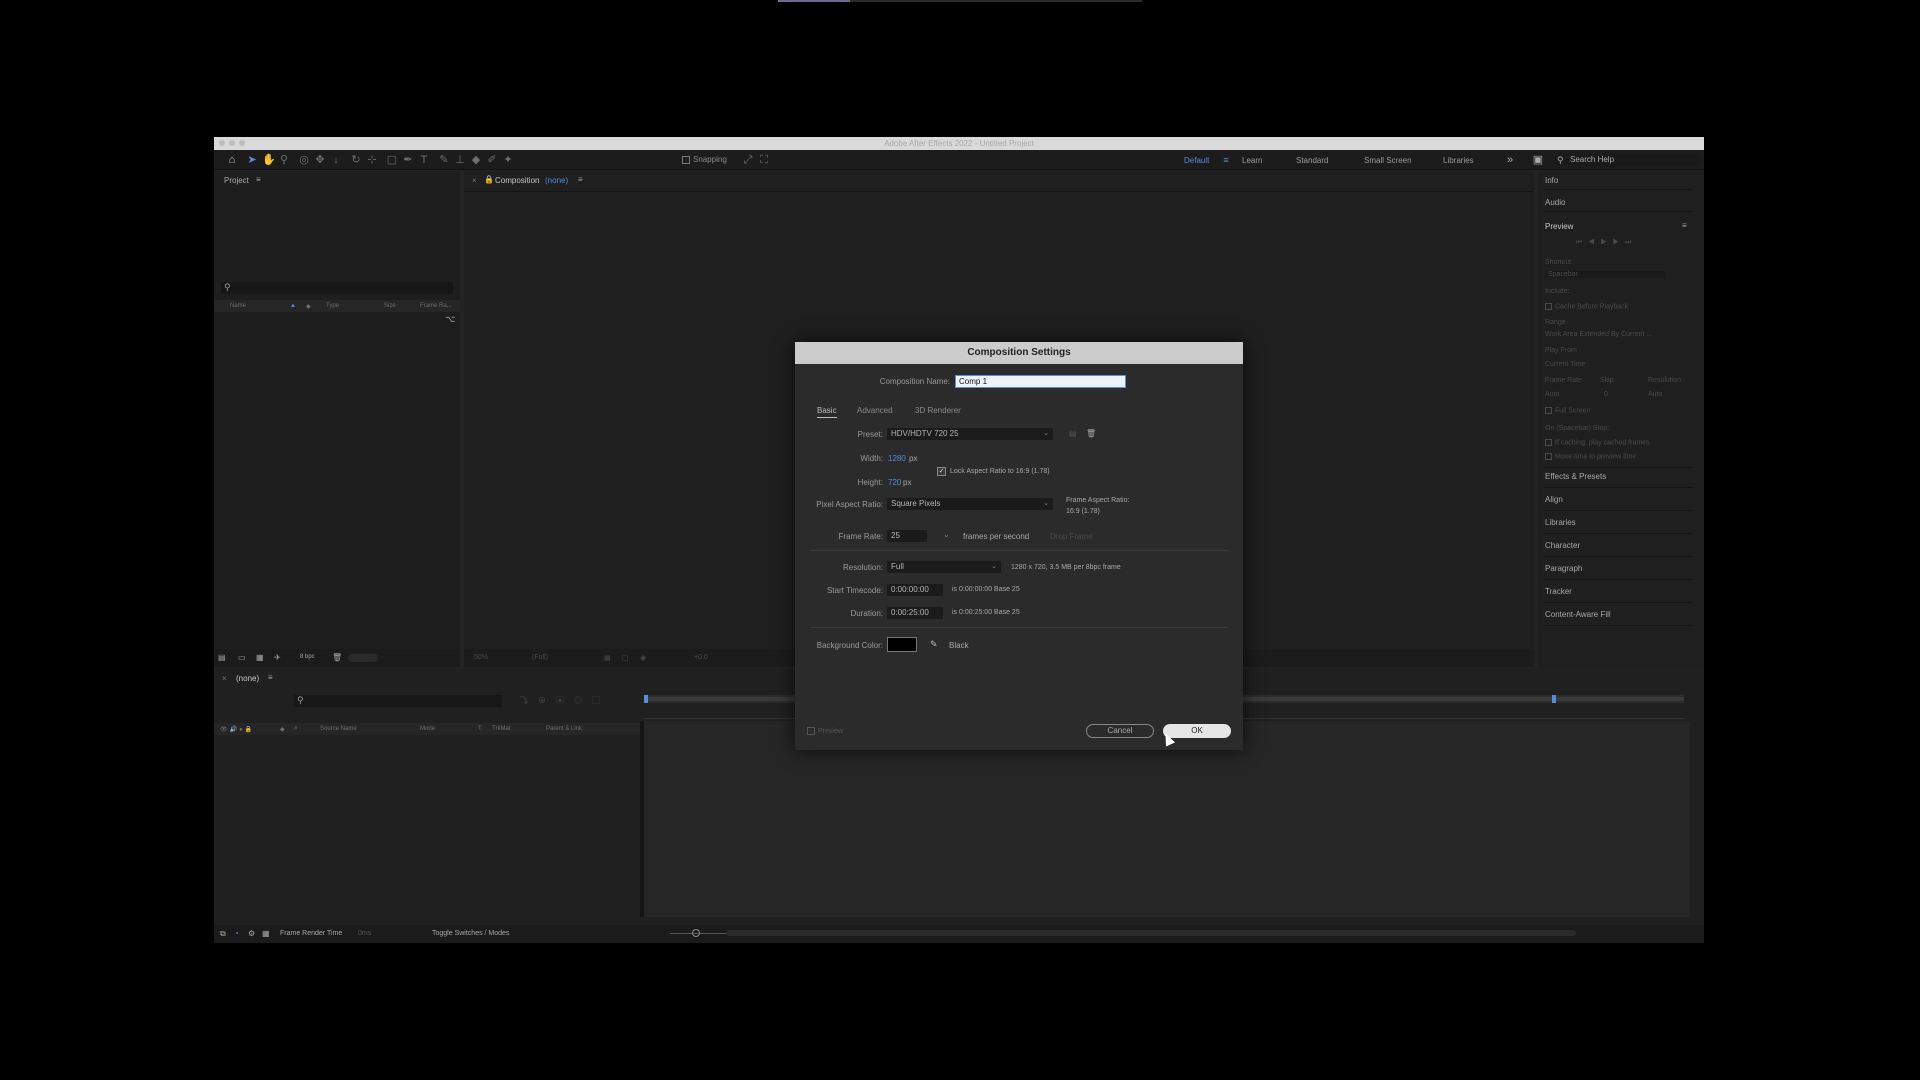  What do you see at coordinates (1554, 699) in the screenshot?
I see `navigator-end-handle` at bounding box center [1554, 699].